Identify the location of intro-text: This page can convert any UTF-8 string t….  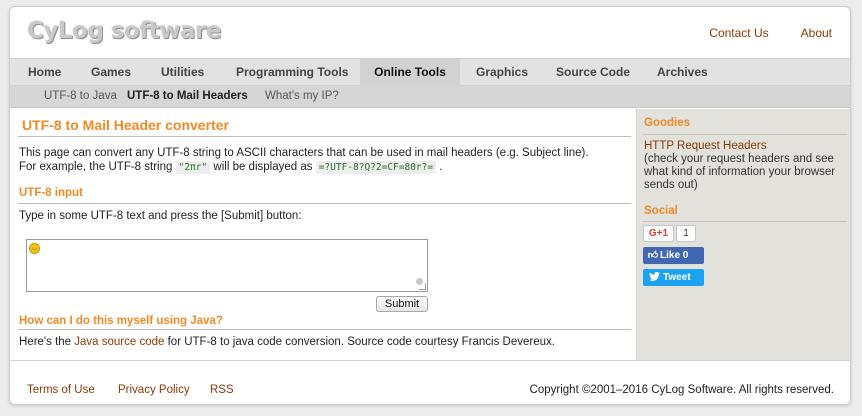
(304, 153).